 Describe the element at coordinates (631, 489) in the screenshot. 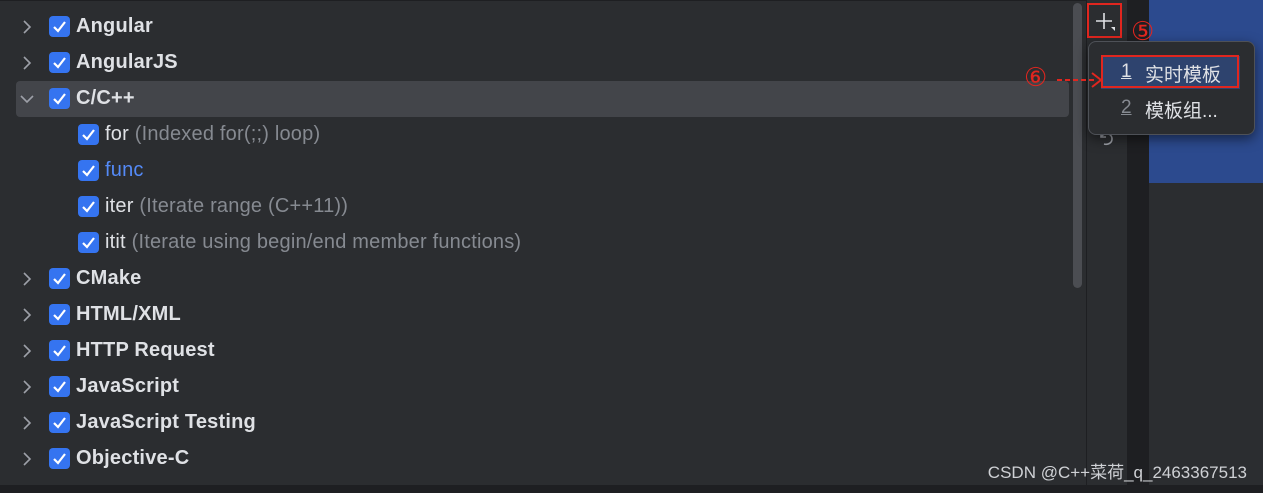

I see `bottom-border` at that location.